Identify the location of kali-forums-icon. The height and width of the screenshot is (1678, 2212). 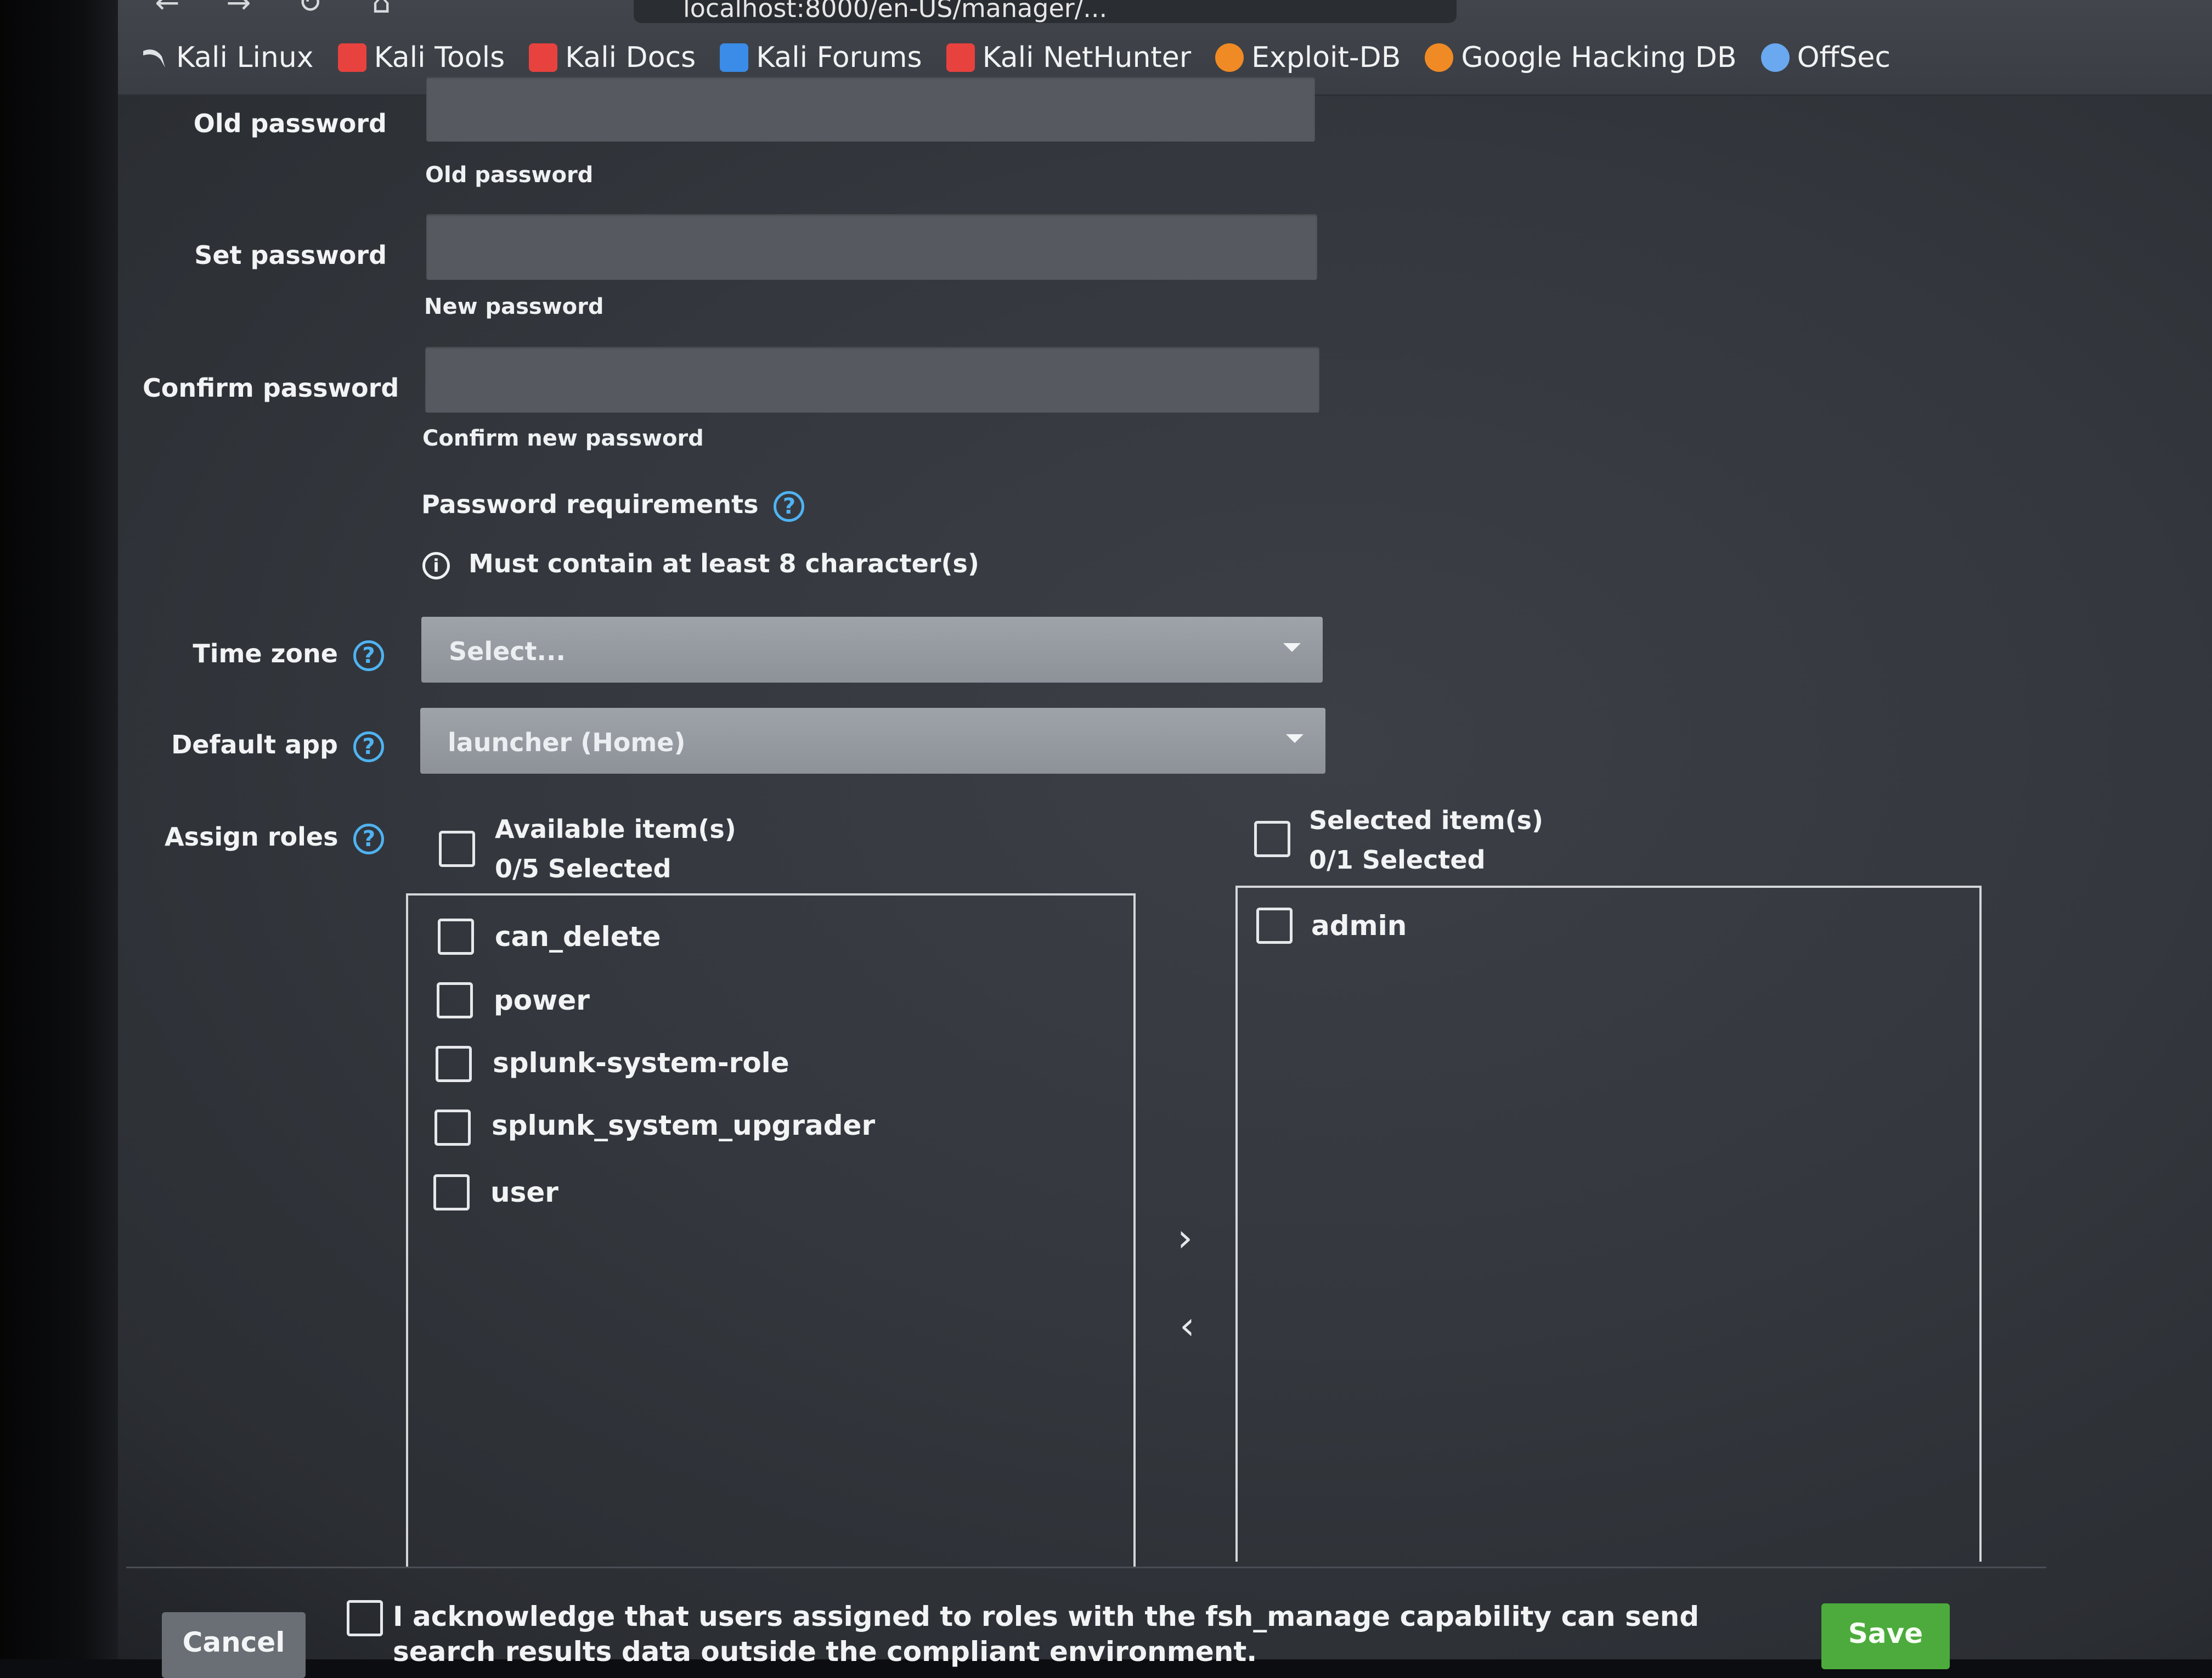
(735, 57).